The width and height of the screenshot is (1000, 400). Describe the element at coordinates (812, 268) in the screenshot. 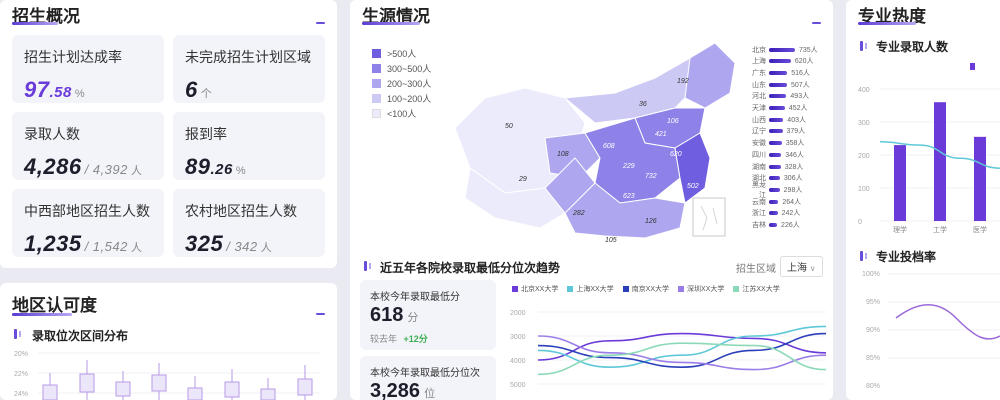

I see `chevron-down-icon: ∨` at that location.